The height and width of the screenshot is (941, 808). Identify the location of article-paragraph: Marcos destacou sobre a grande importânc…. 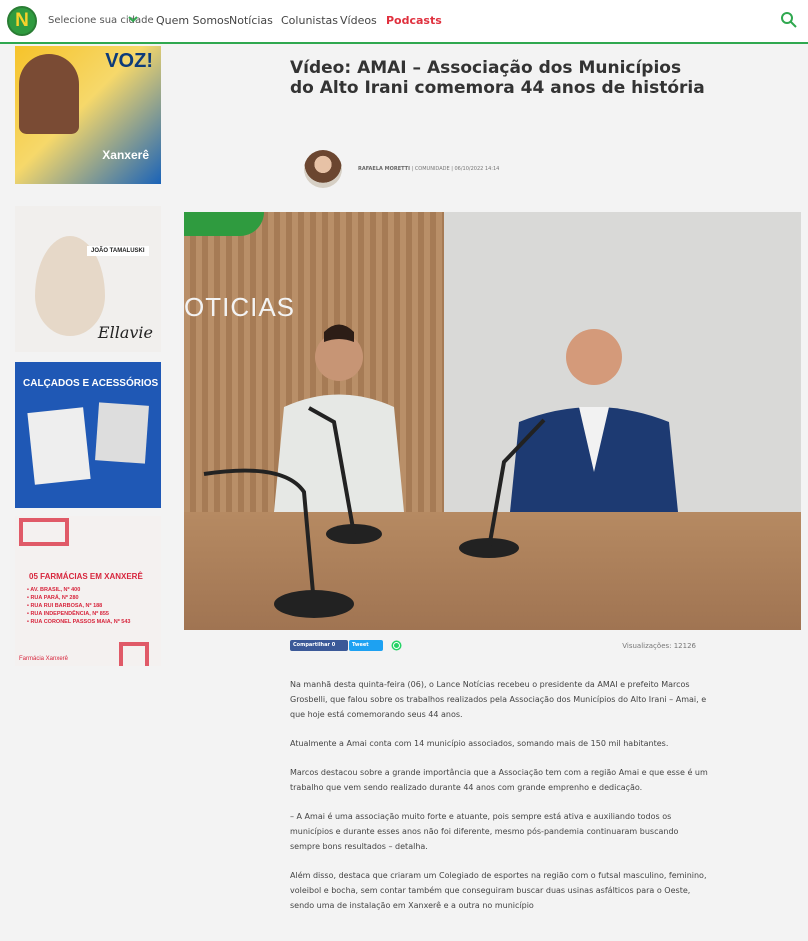
(499, 780).